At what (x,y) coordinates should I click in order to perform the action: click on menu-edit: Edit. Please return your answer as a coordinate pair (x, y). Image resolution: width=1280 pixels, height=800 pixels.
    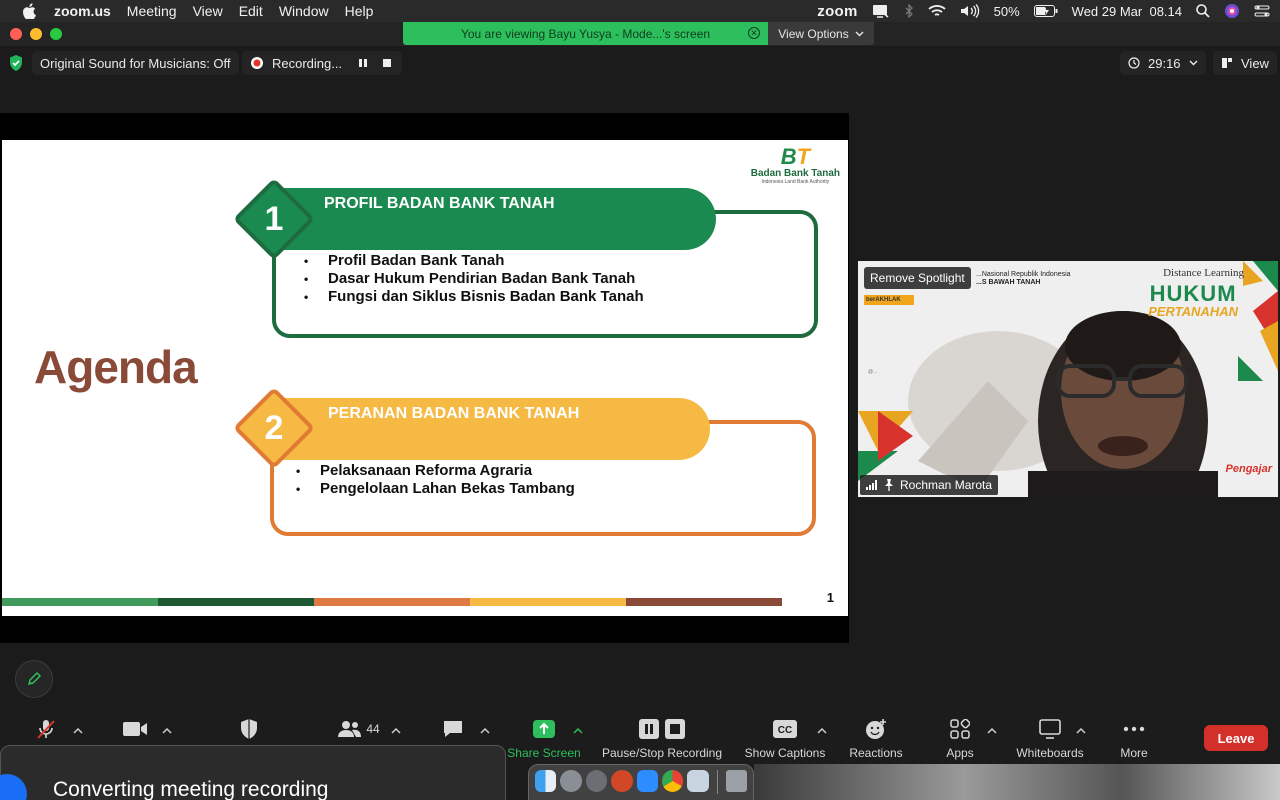
    Looking at the image, I should click on (251, 11).